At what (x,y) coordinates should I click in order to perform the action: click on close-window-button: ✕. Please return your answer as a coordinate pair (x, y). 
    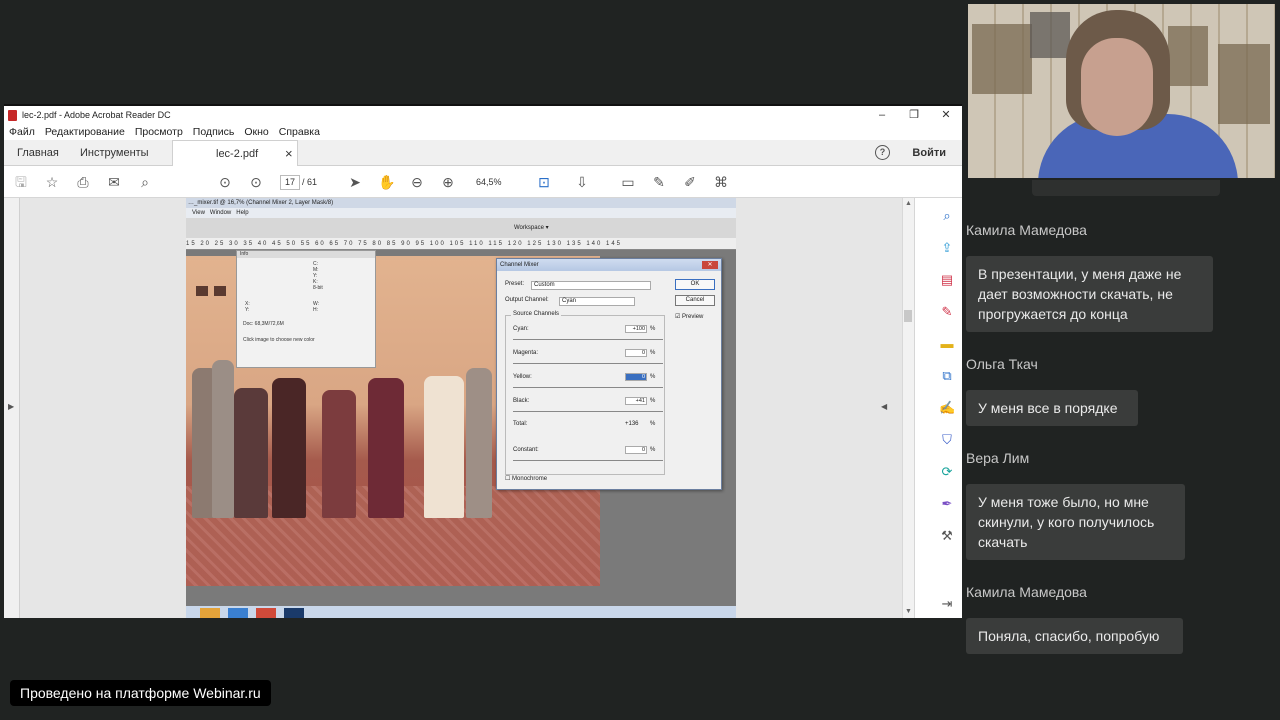
    Looking at the image, I should click on (946, 115).